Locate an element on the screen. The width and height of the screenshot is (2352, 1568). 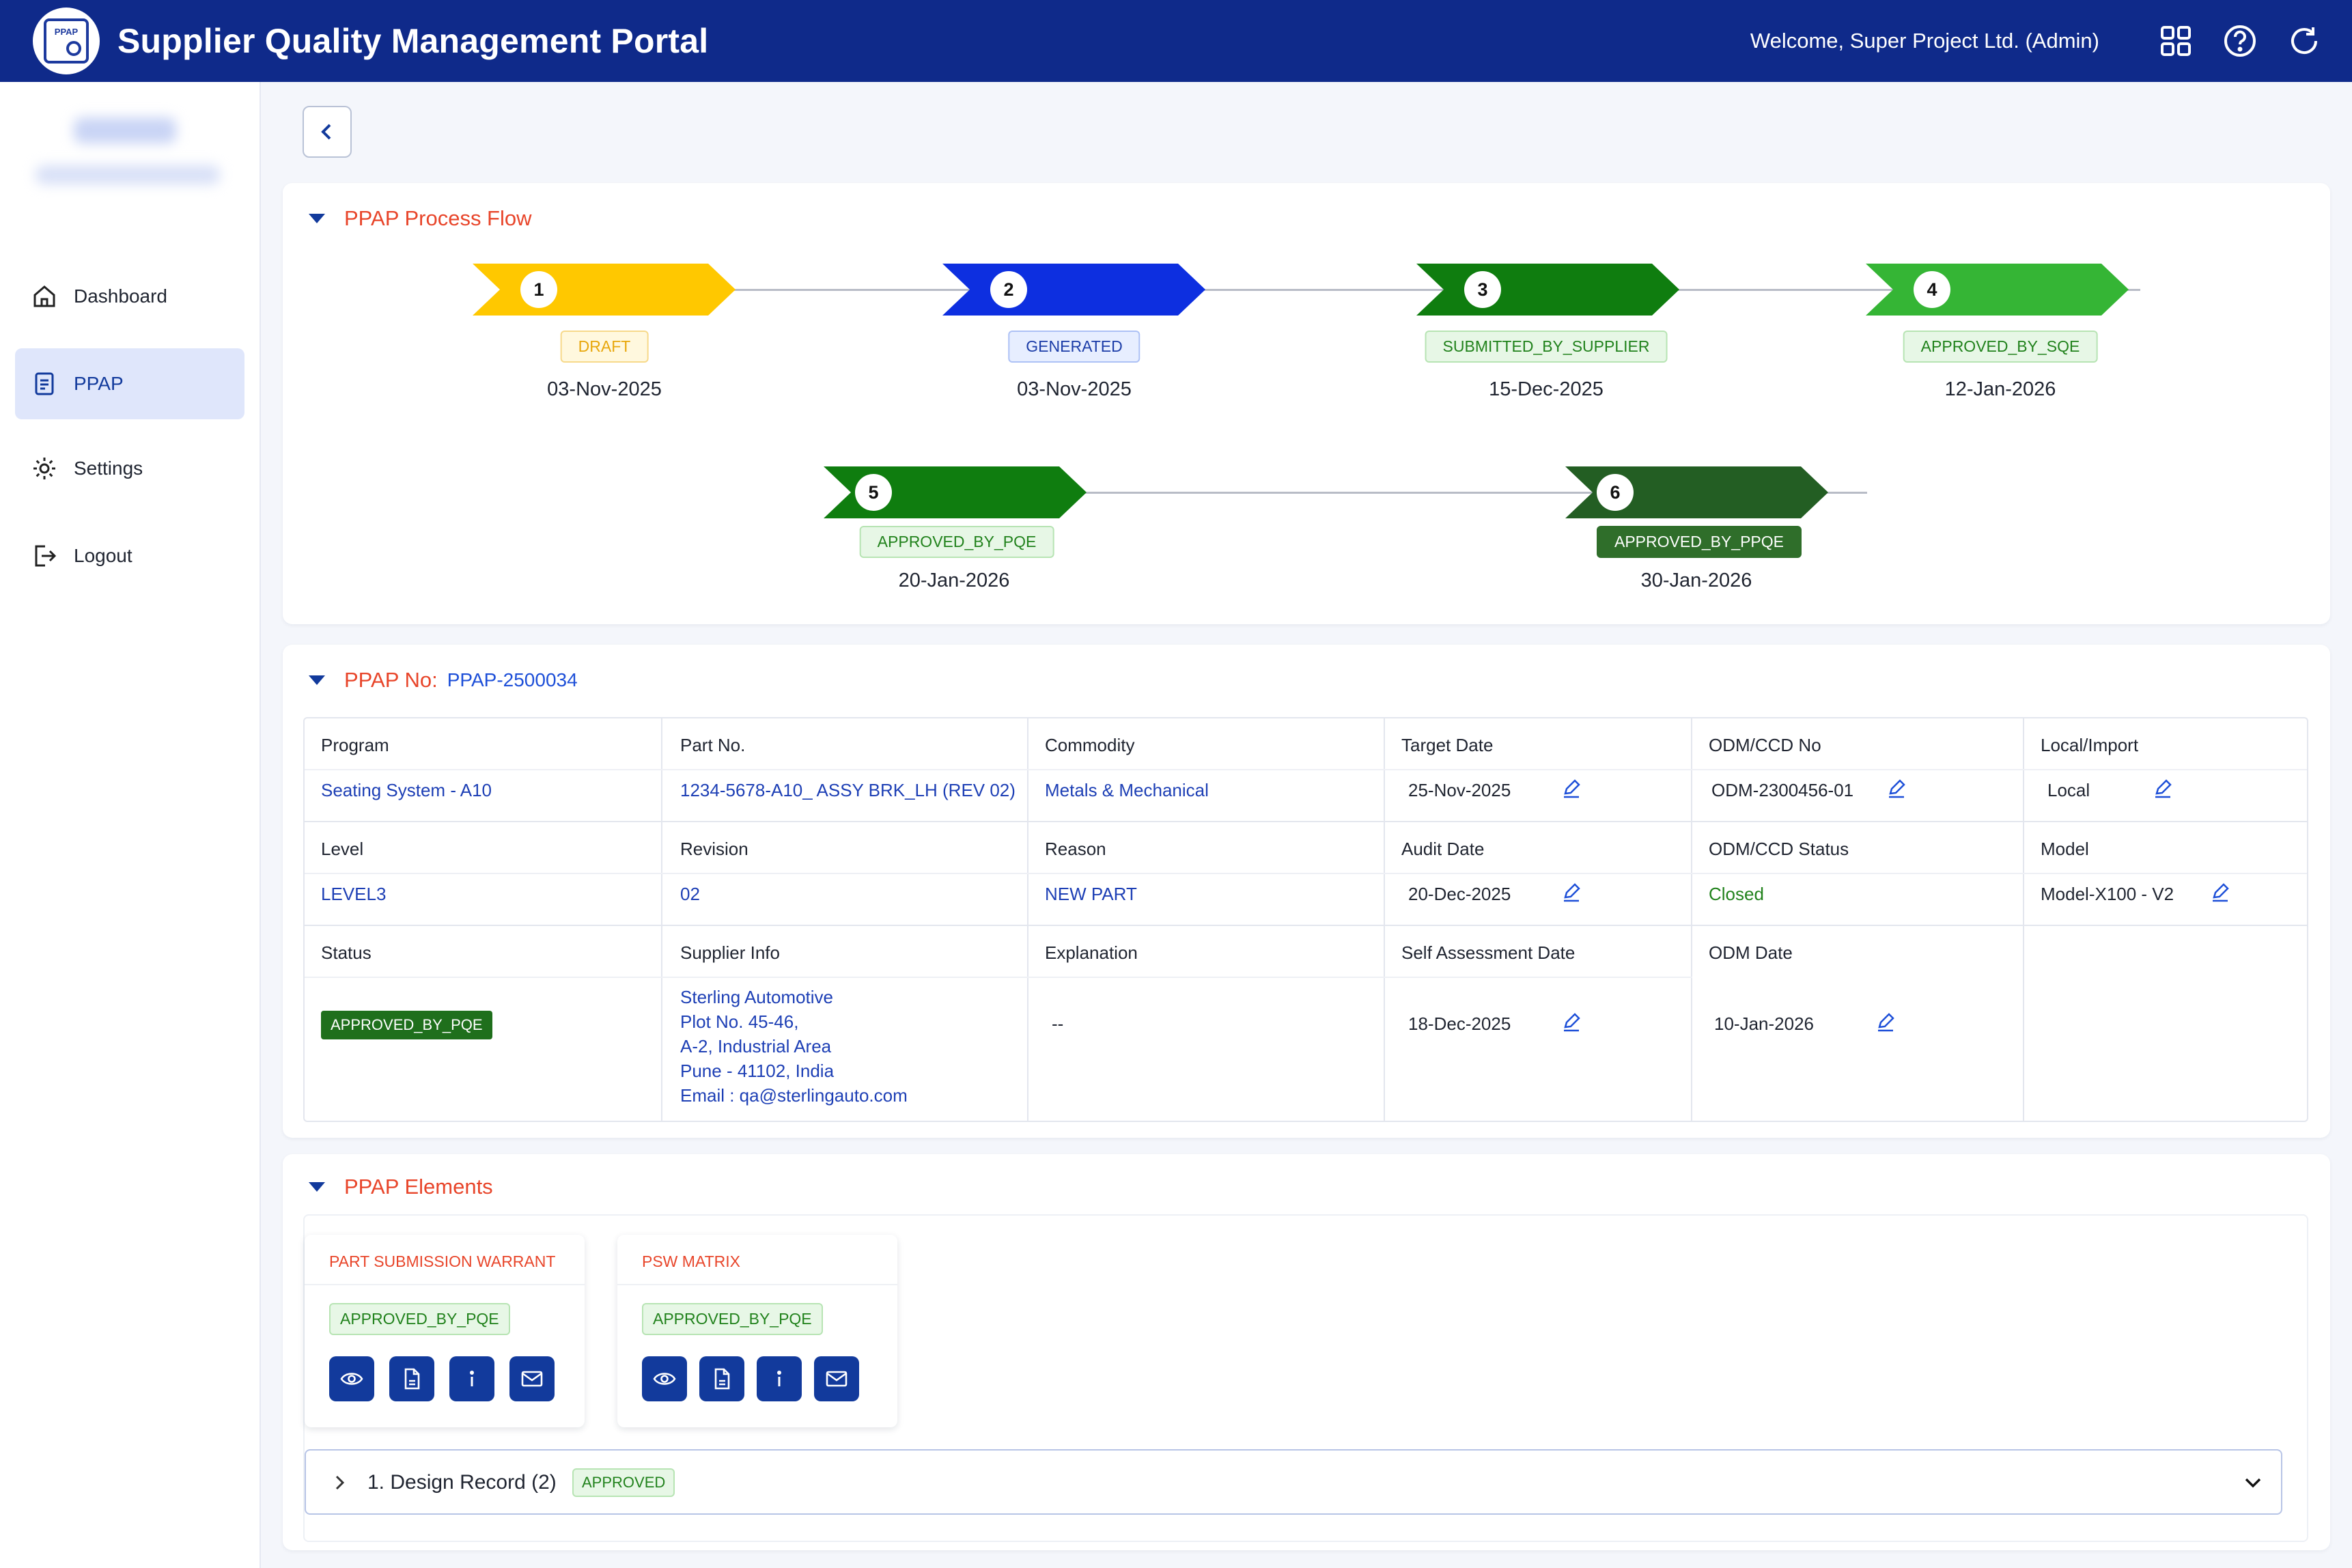
home-icon is located at coordinates (44, 296).